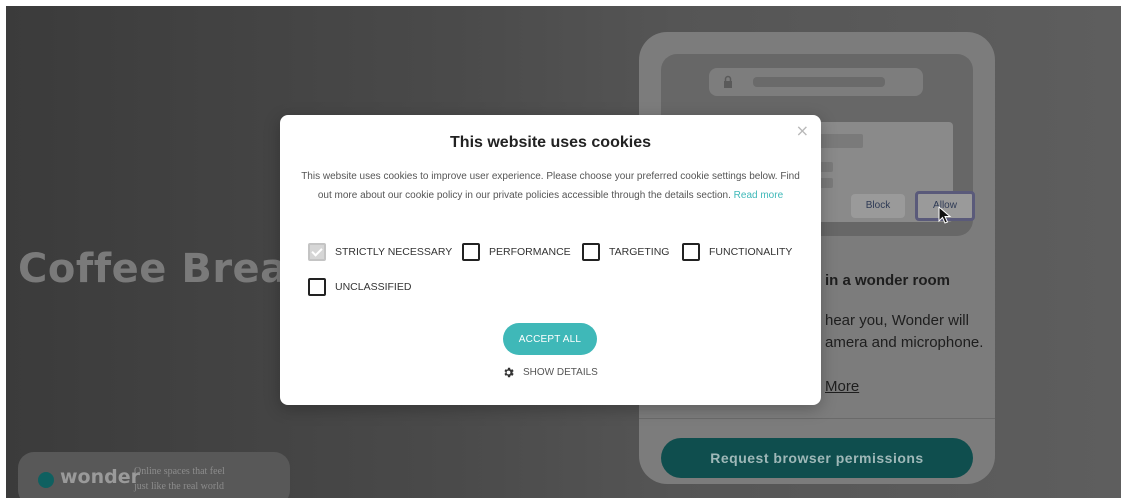  I want to click on url-placeholder, so click(819, 82).